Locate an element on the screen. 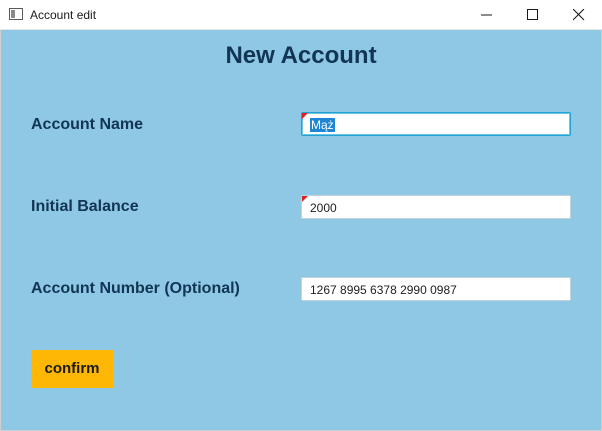 The height and width of the screenshot is (431, 602). initial-balance-value: 2000 is located at coordinates (323, 208).